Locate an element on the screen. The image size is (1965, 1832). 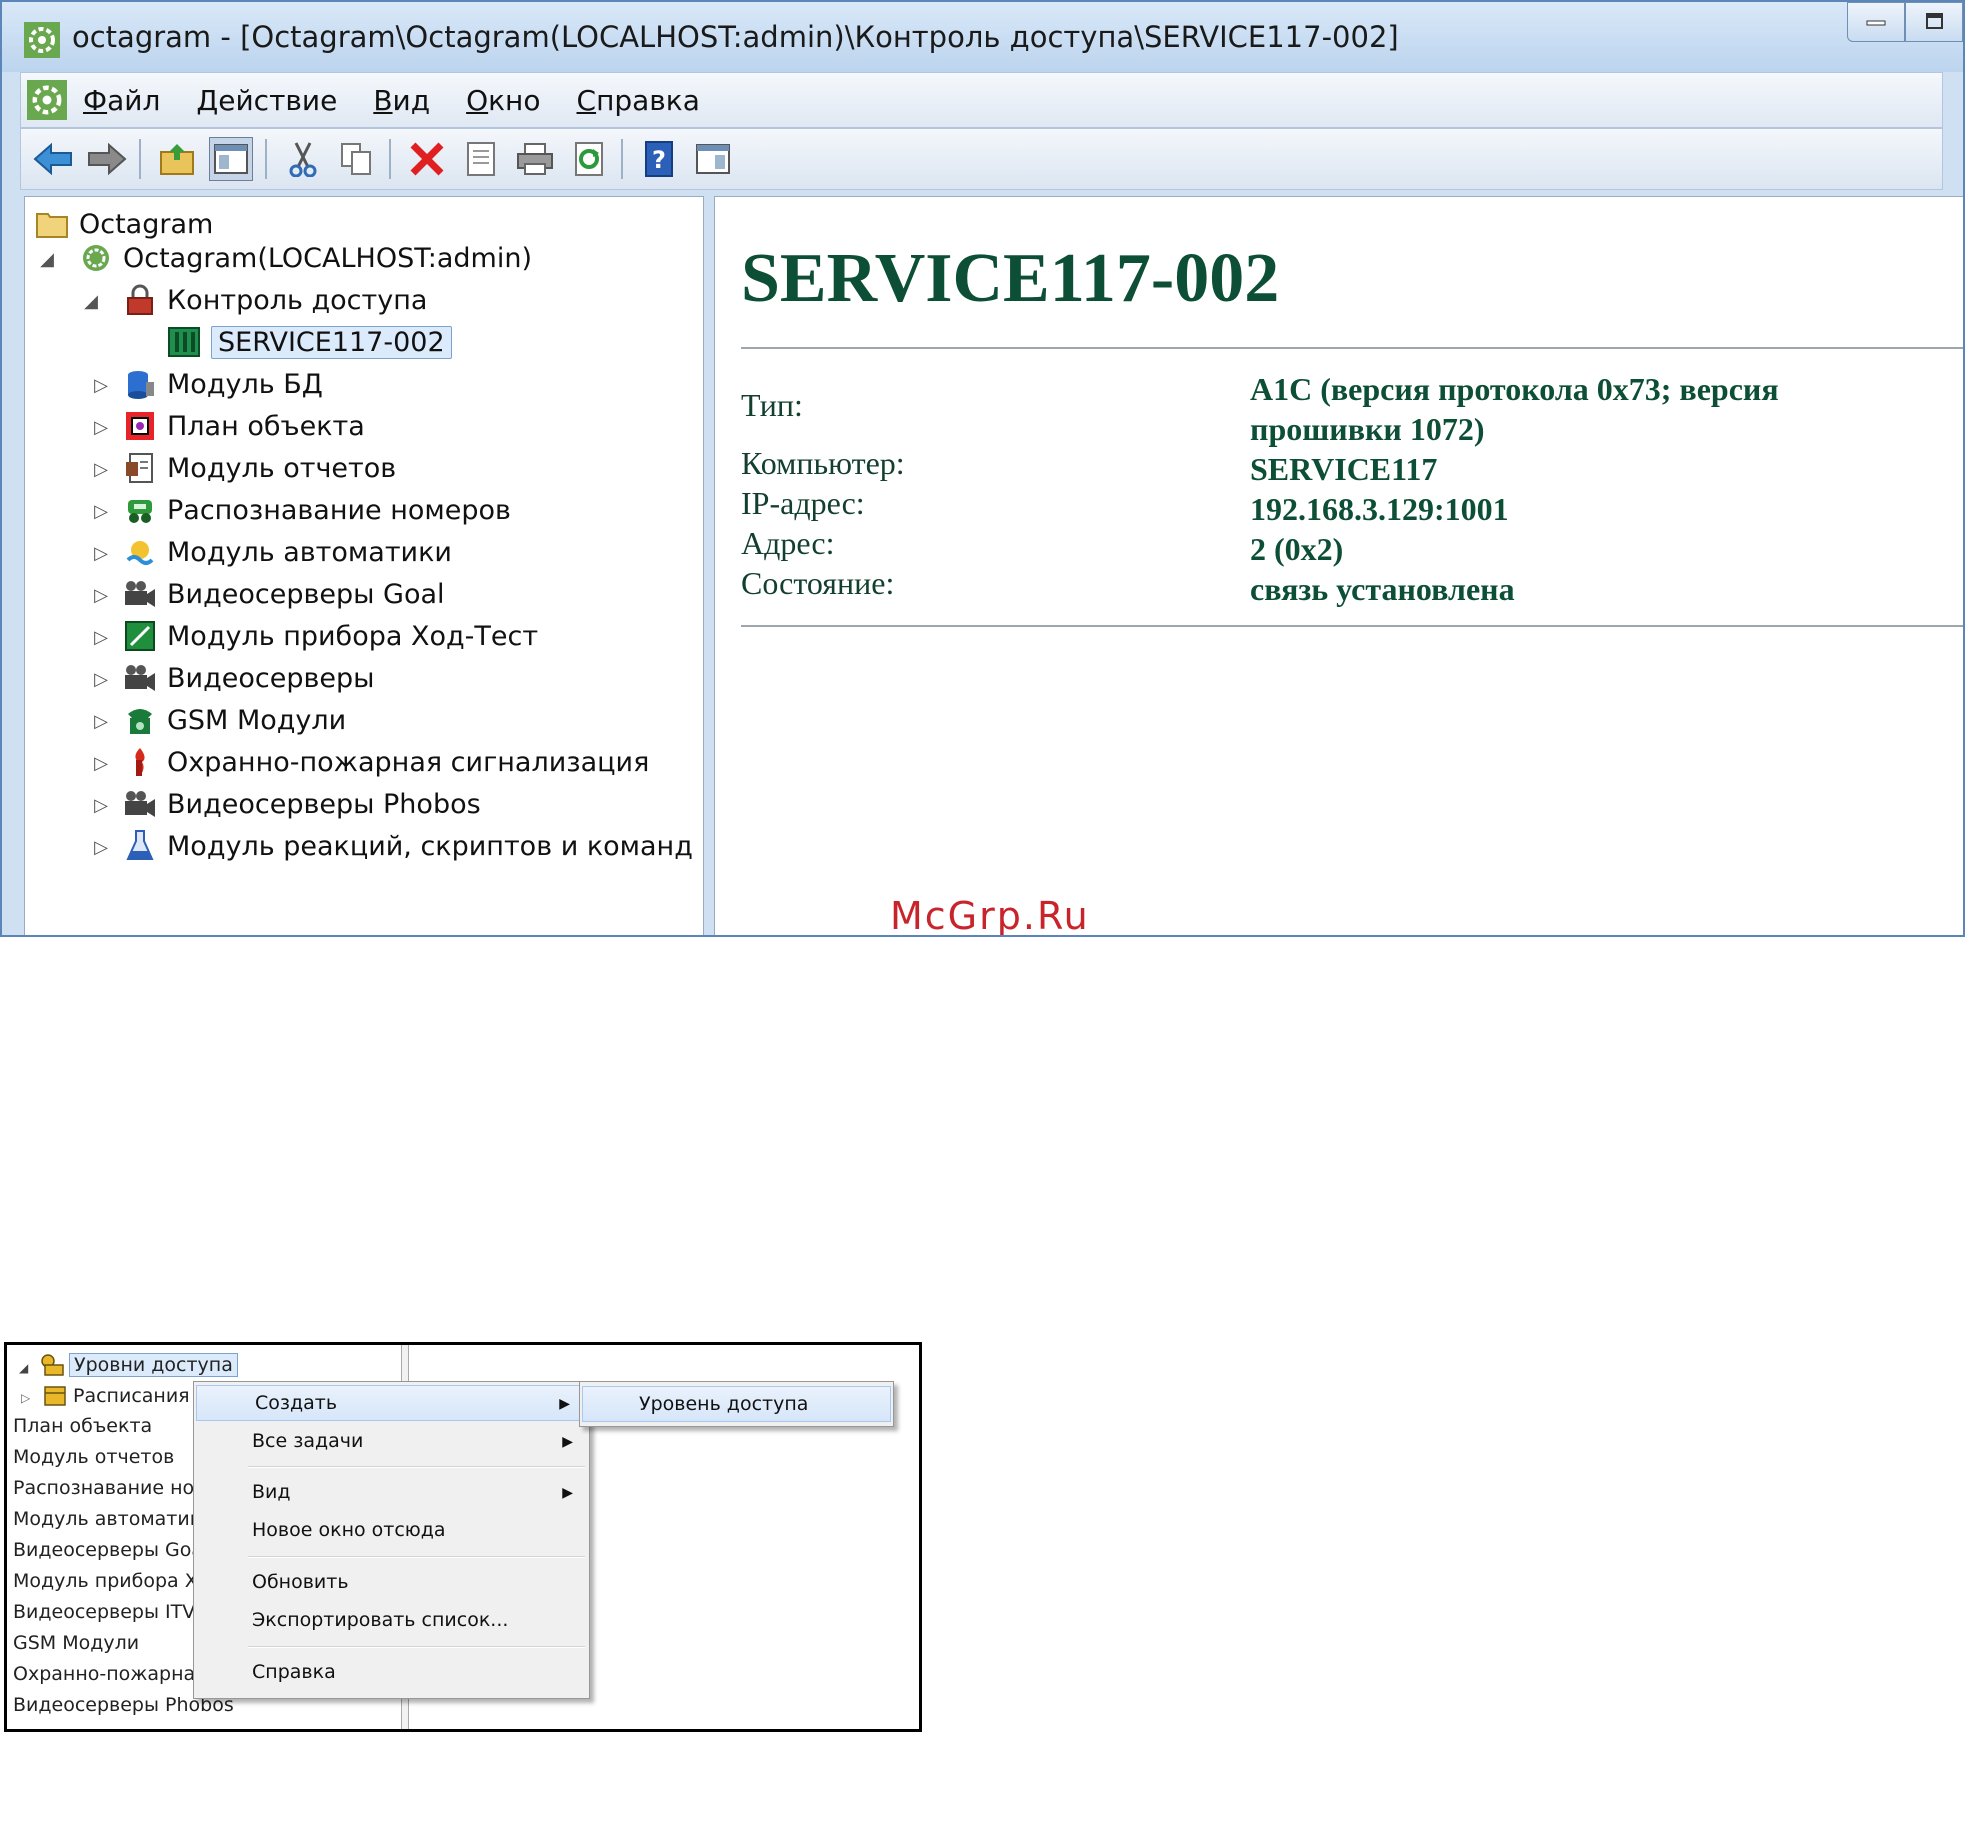
database-module-icon is located at coordinates (140, 384).